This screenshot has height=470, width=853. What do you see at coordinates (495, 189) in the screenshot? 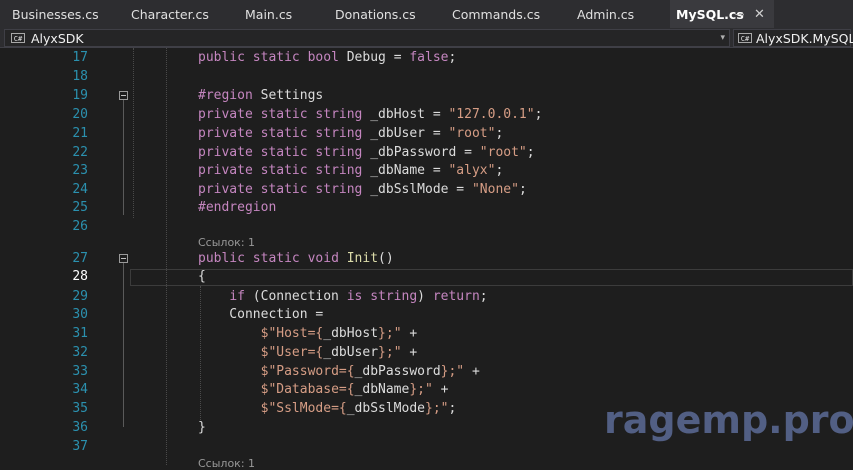
I see `code-token: "None"` at bounding box center [495, 189].